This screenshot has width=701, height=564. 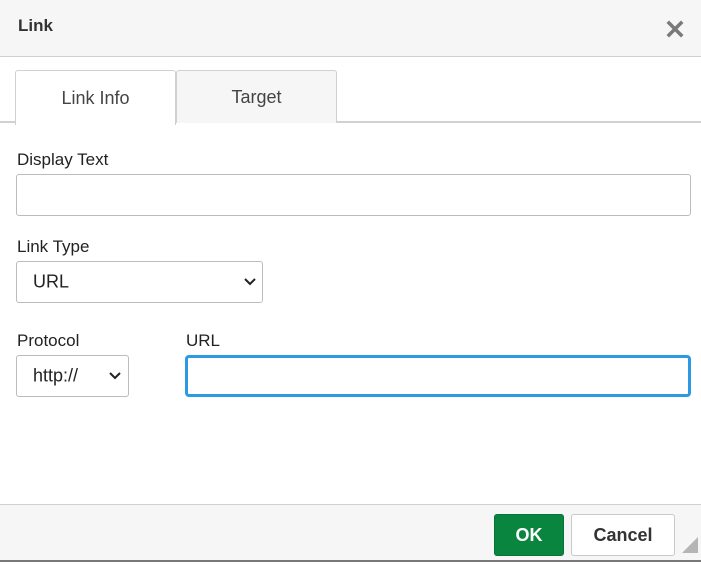 What do you see at coordinates (53, 246) in the screenshot?
I see `link-type-label: Link Type` at bounding box center [53, 246].